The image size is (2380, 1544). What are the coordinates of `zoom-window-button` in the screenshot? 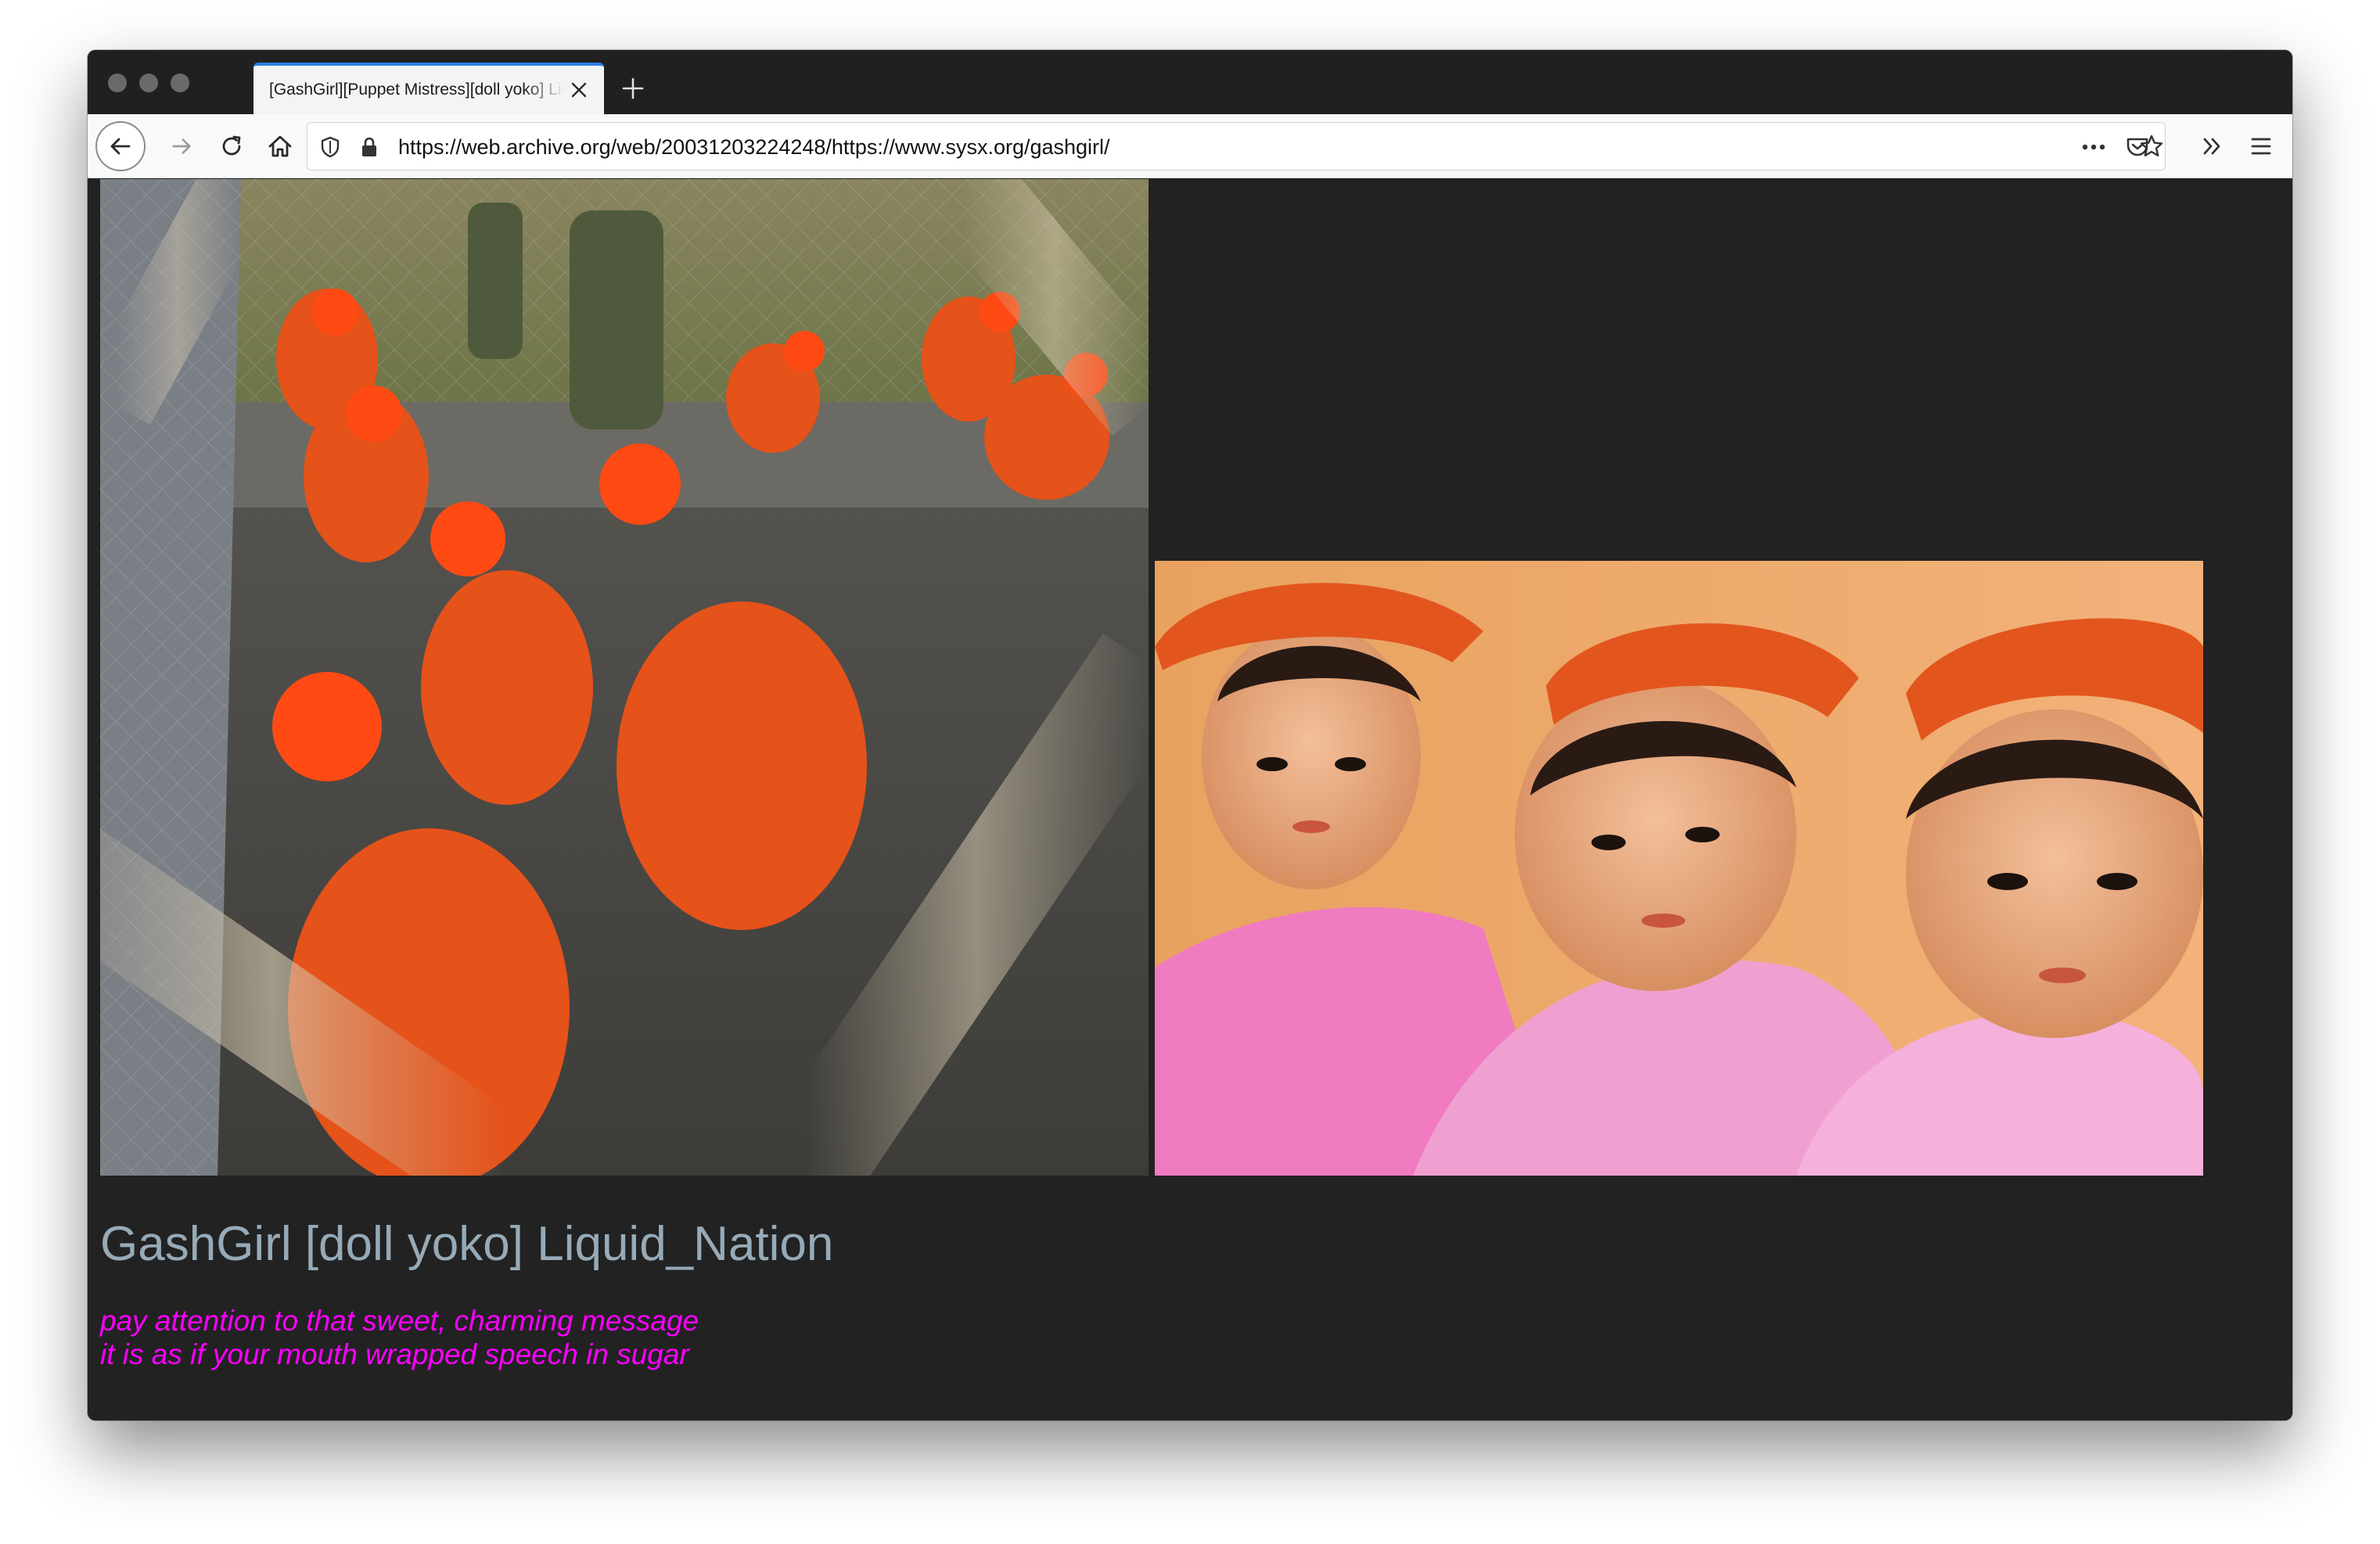 It's located at (180, 83).